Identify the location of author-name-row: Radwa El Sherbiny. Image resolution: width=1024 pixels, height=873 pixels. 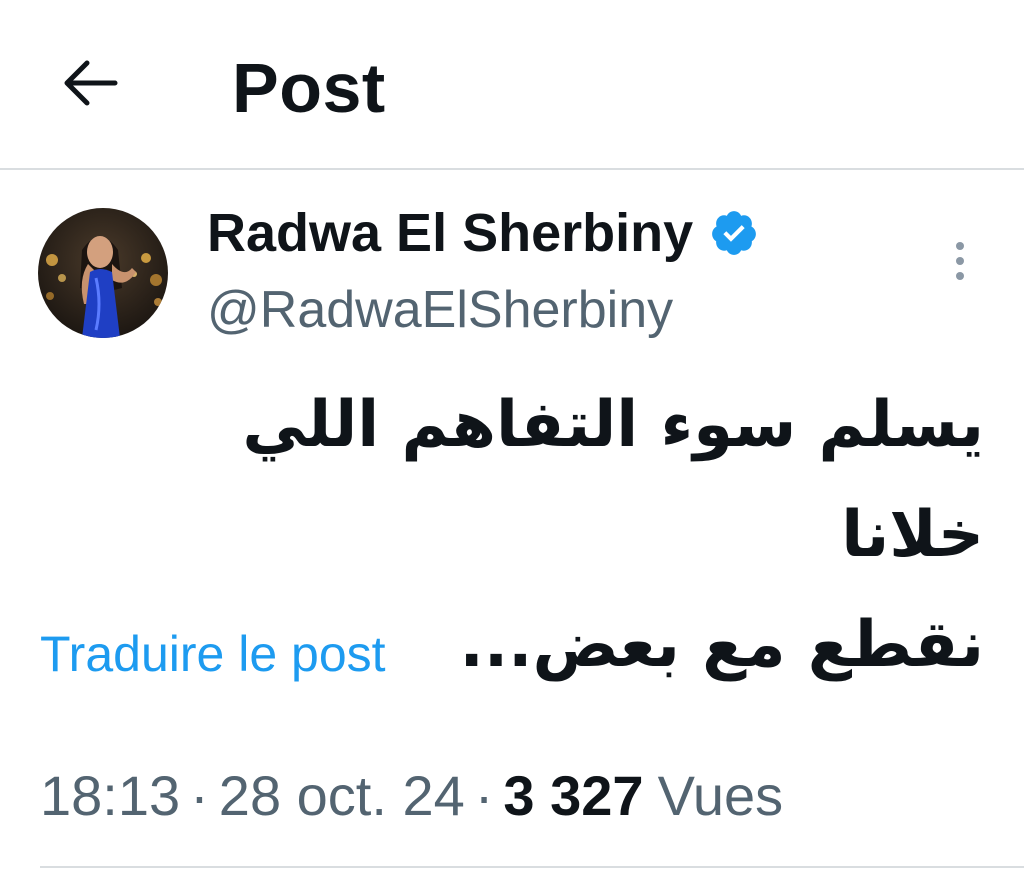
(483, 233).